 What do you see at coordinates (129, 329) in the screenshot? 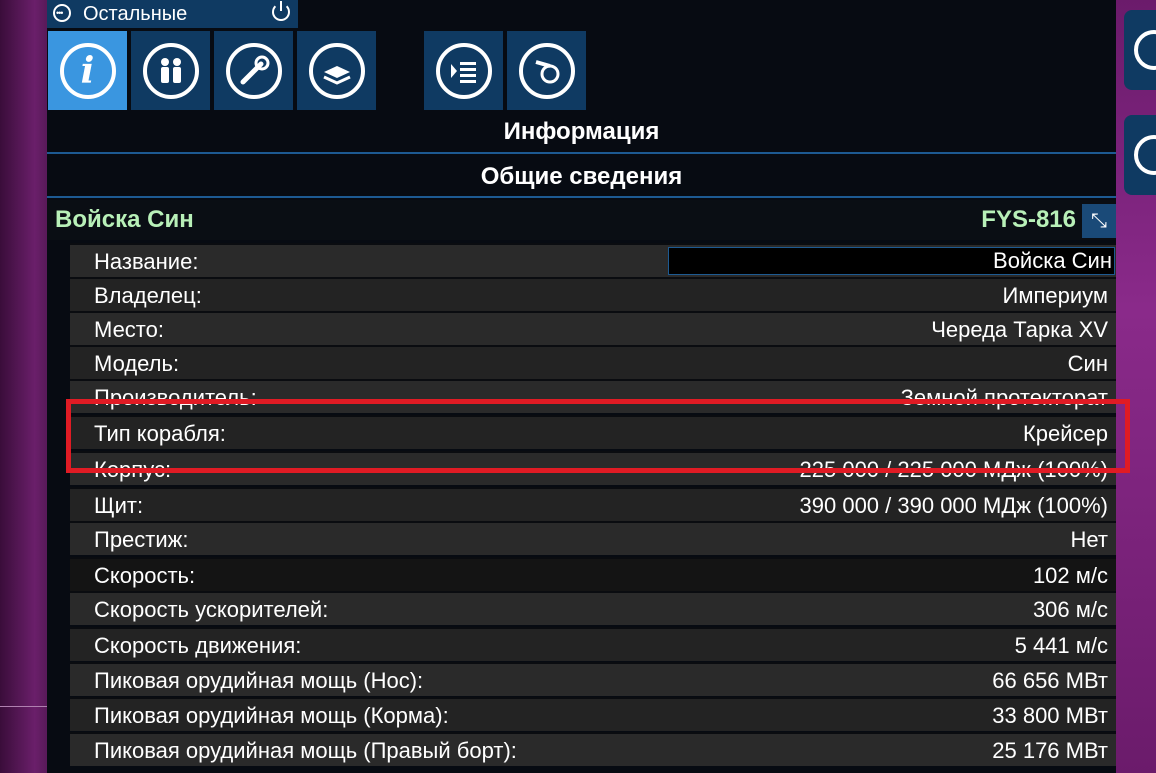
I see `row-label: Место:` at bounding box center [129, 329].